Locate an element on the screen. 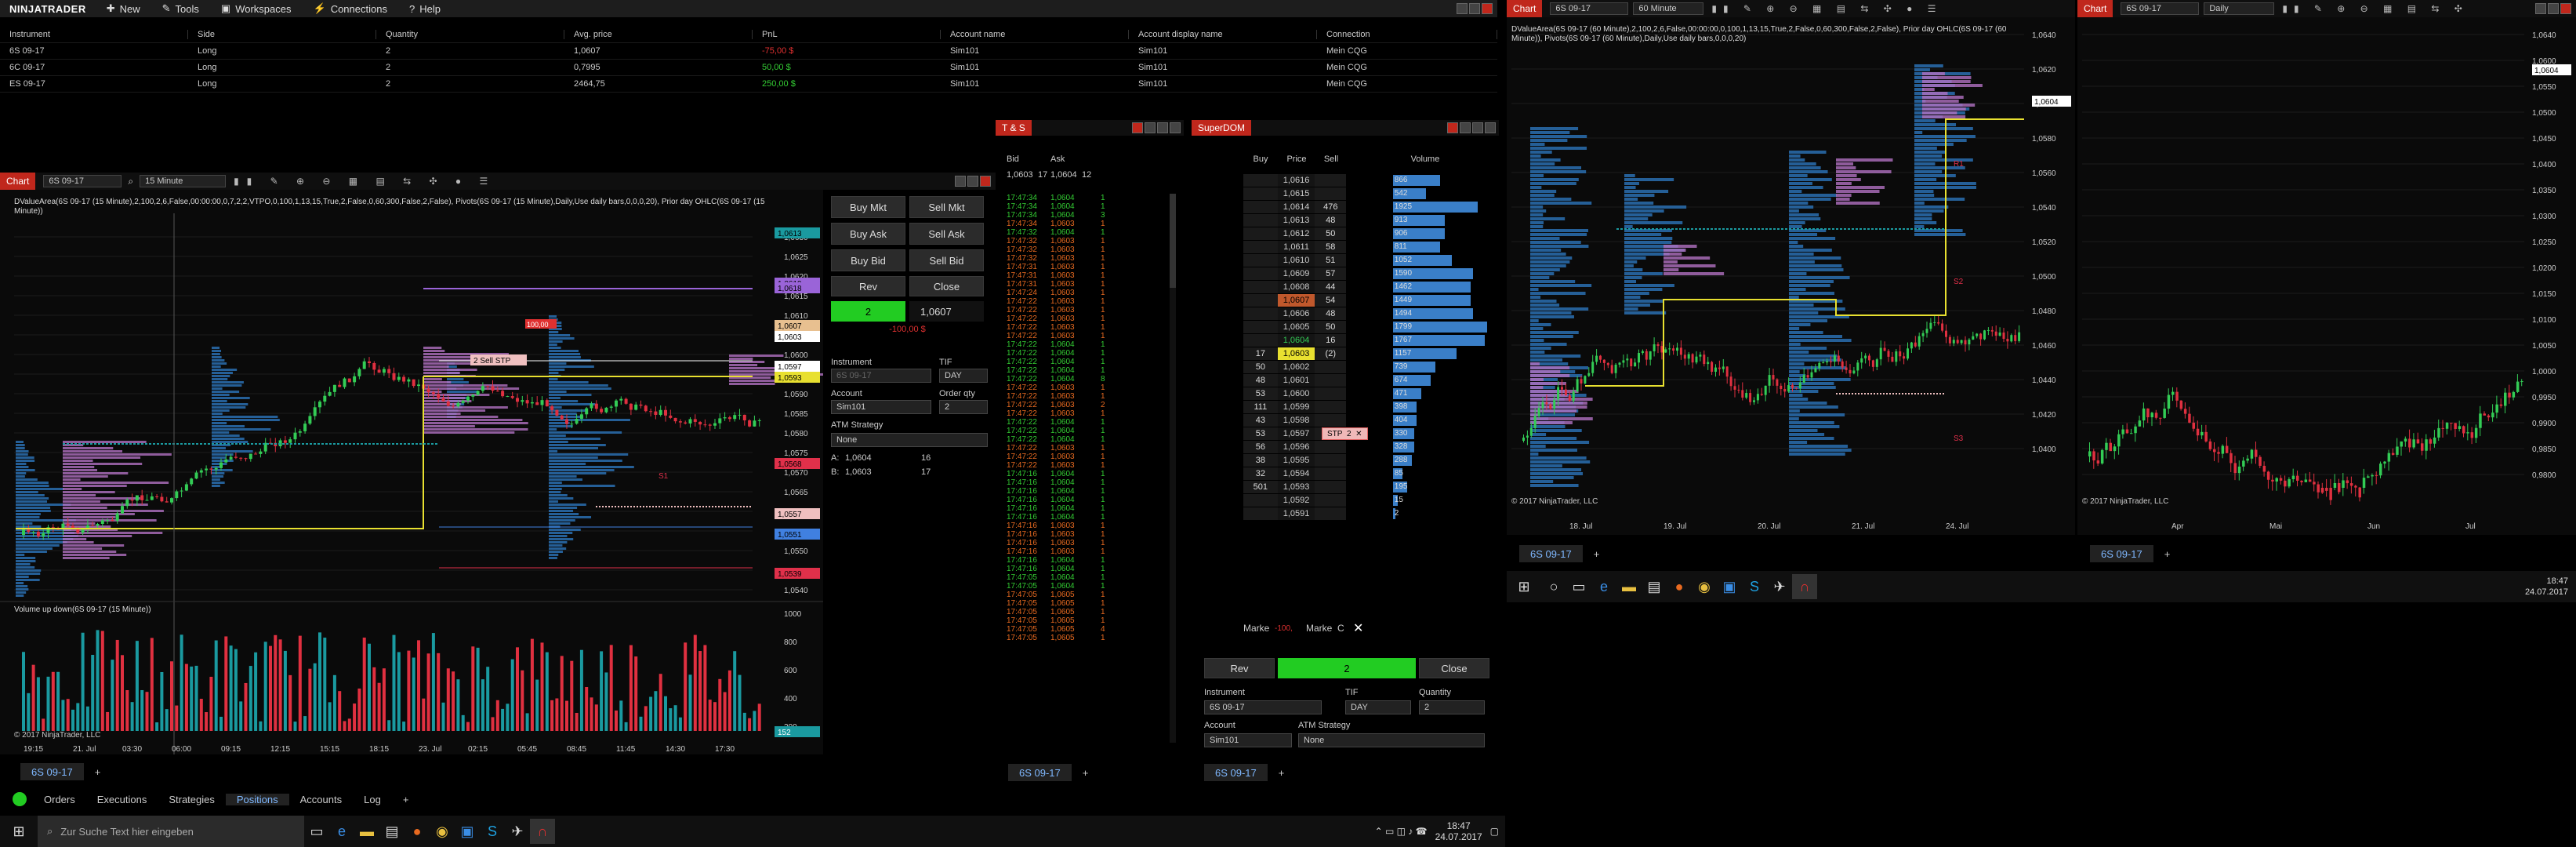 Image resolution: width=2576 pixels, height=847 pixels. menu-help: ? Help is located at coordinates (425, 9).